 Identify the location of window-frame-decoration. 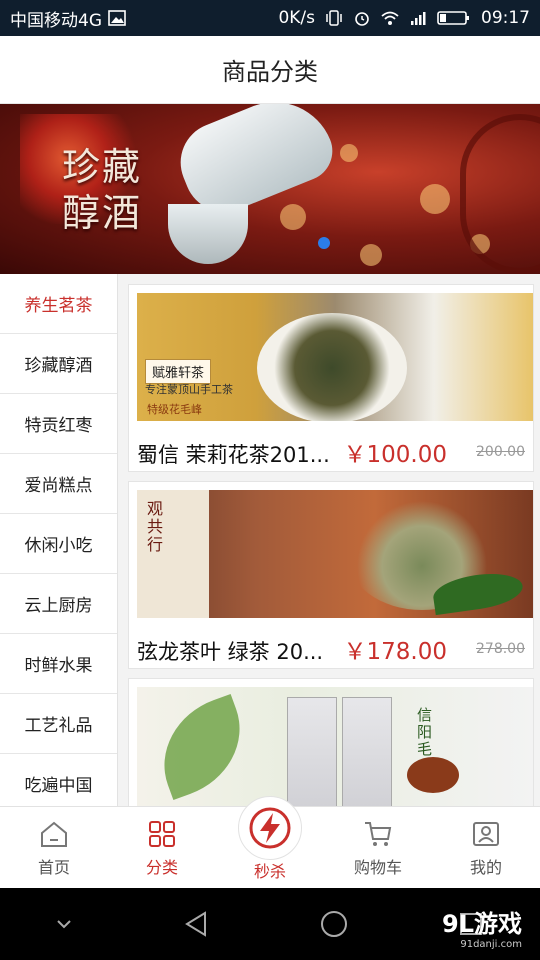
(500, 194).